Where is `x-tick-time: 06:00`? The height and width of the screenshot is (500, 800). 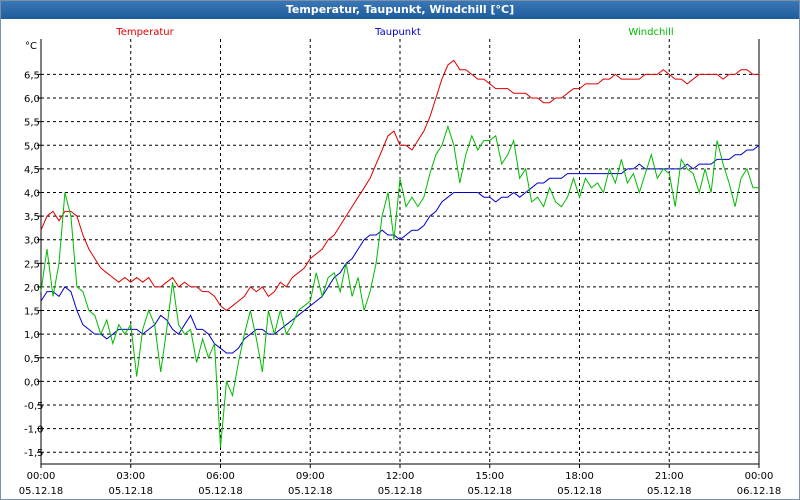
x-tick-time: 06:00 is located at coordinates (220, 476).